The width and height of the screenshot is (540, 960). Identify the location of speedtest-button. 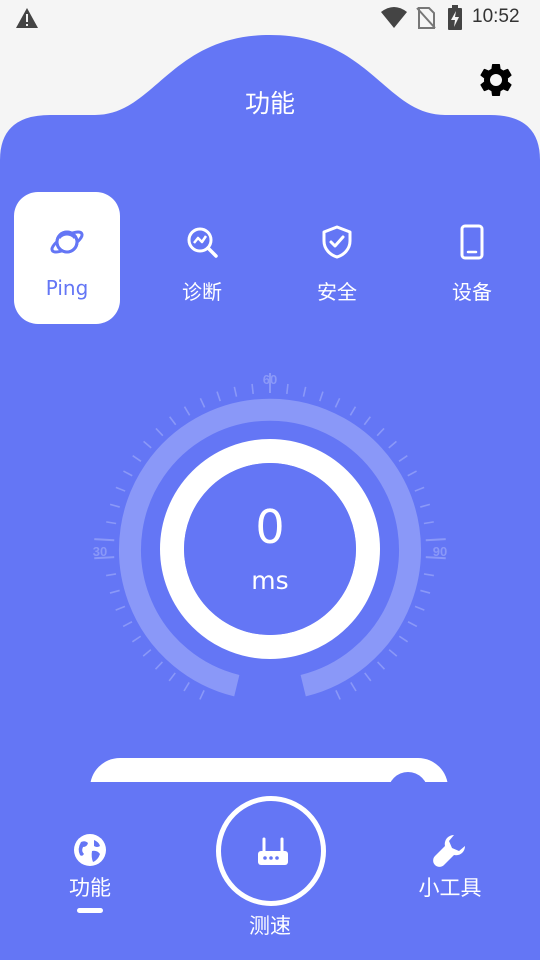
(271, 851).